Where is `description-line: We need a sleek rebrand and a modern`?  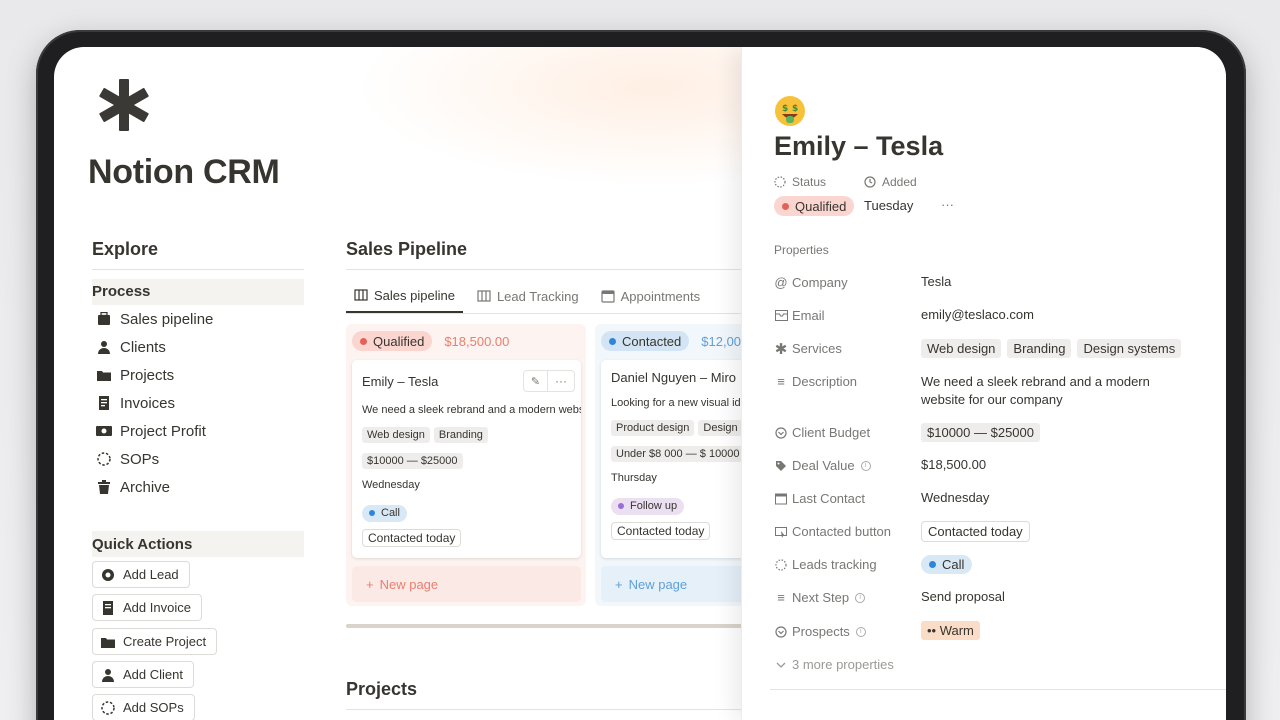 description-line: We need a sleek rebrand and a modern is located at coordinates (1035, 381).